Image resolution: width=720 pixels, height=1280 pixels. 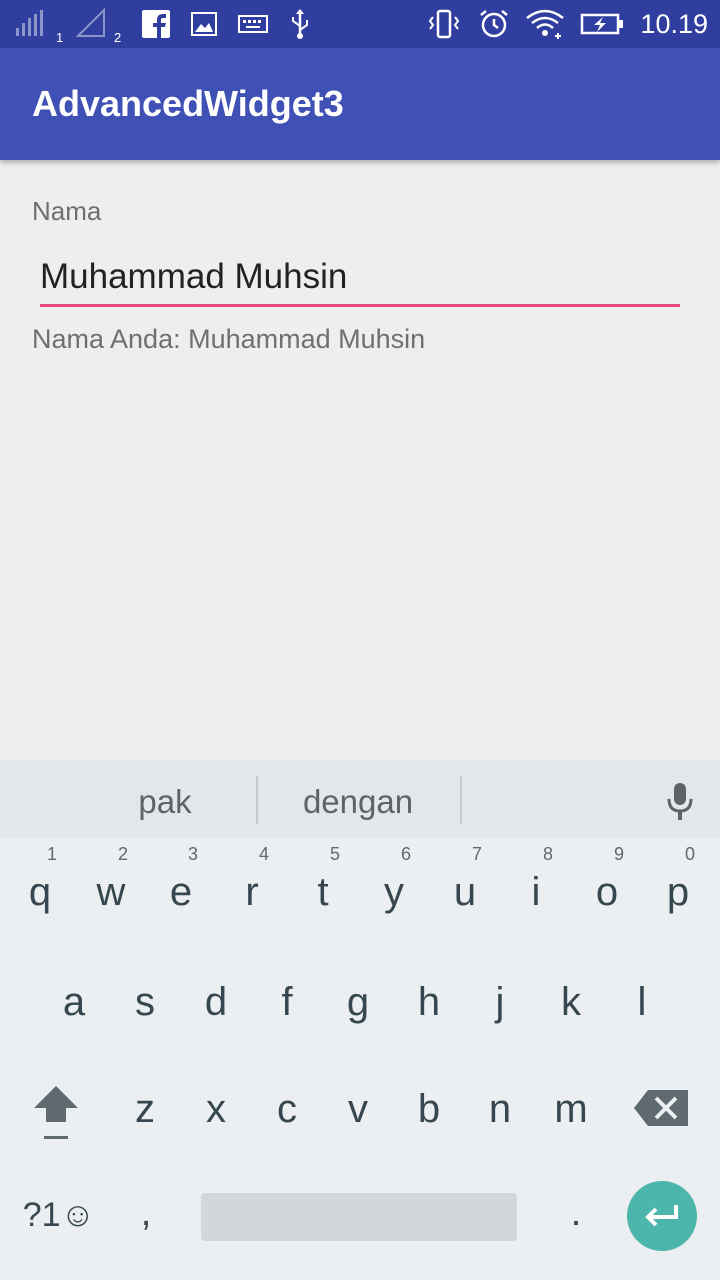 I want to click on key-c: c, so click(x=287, y=1117).